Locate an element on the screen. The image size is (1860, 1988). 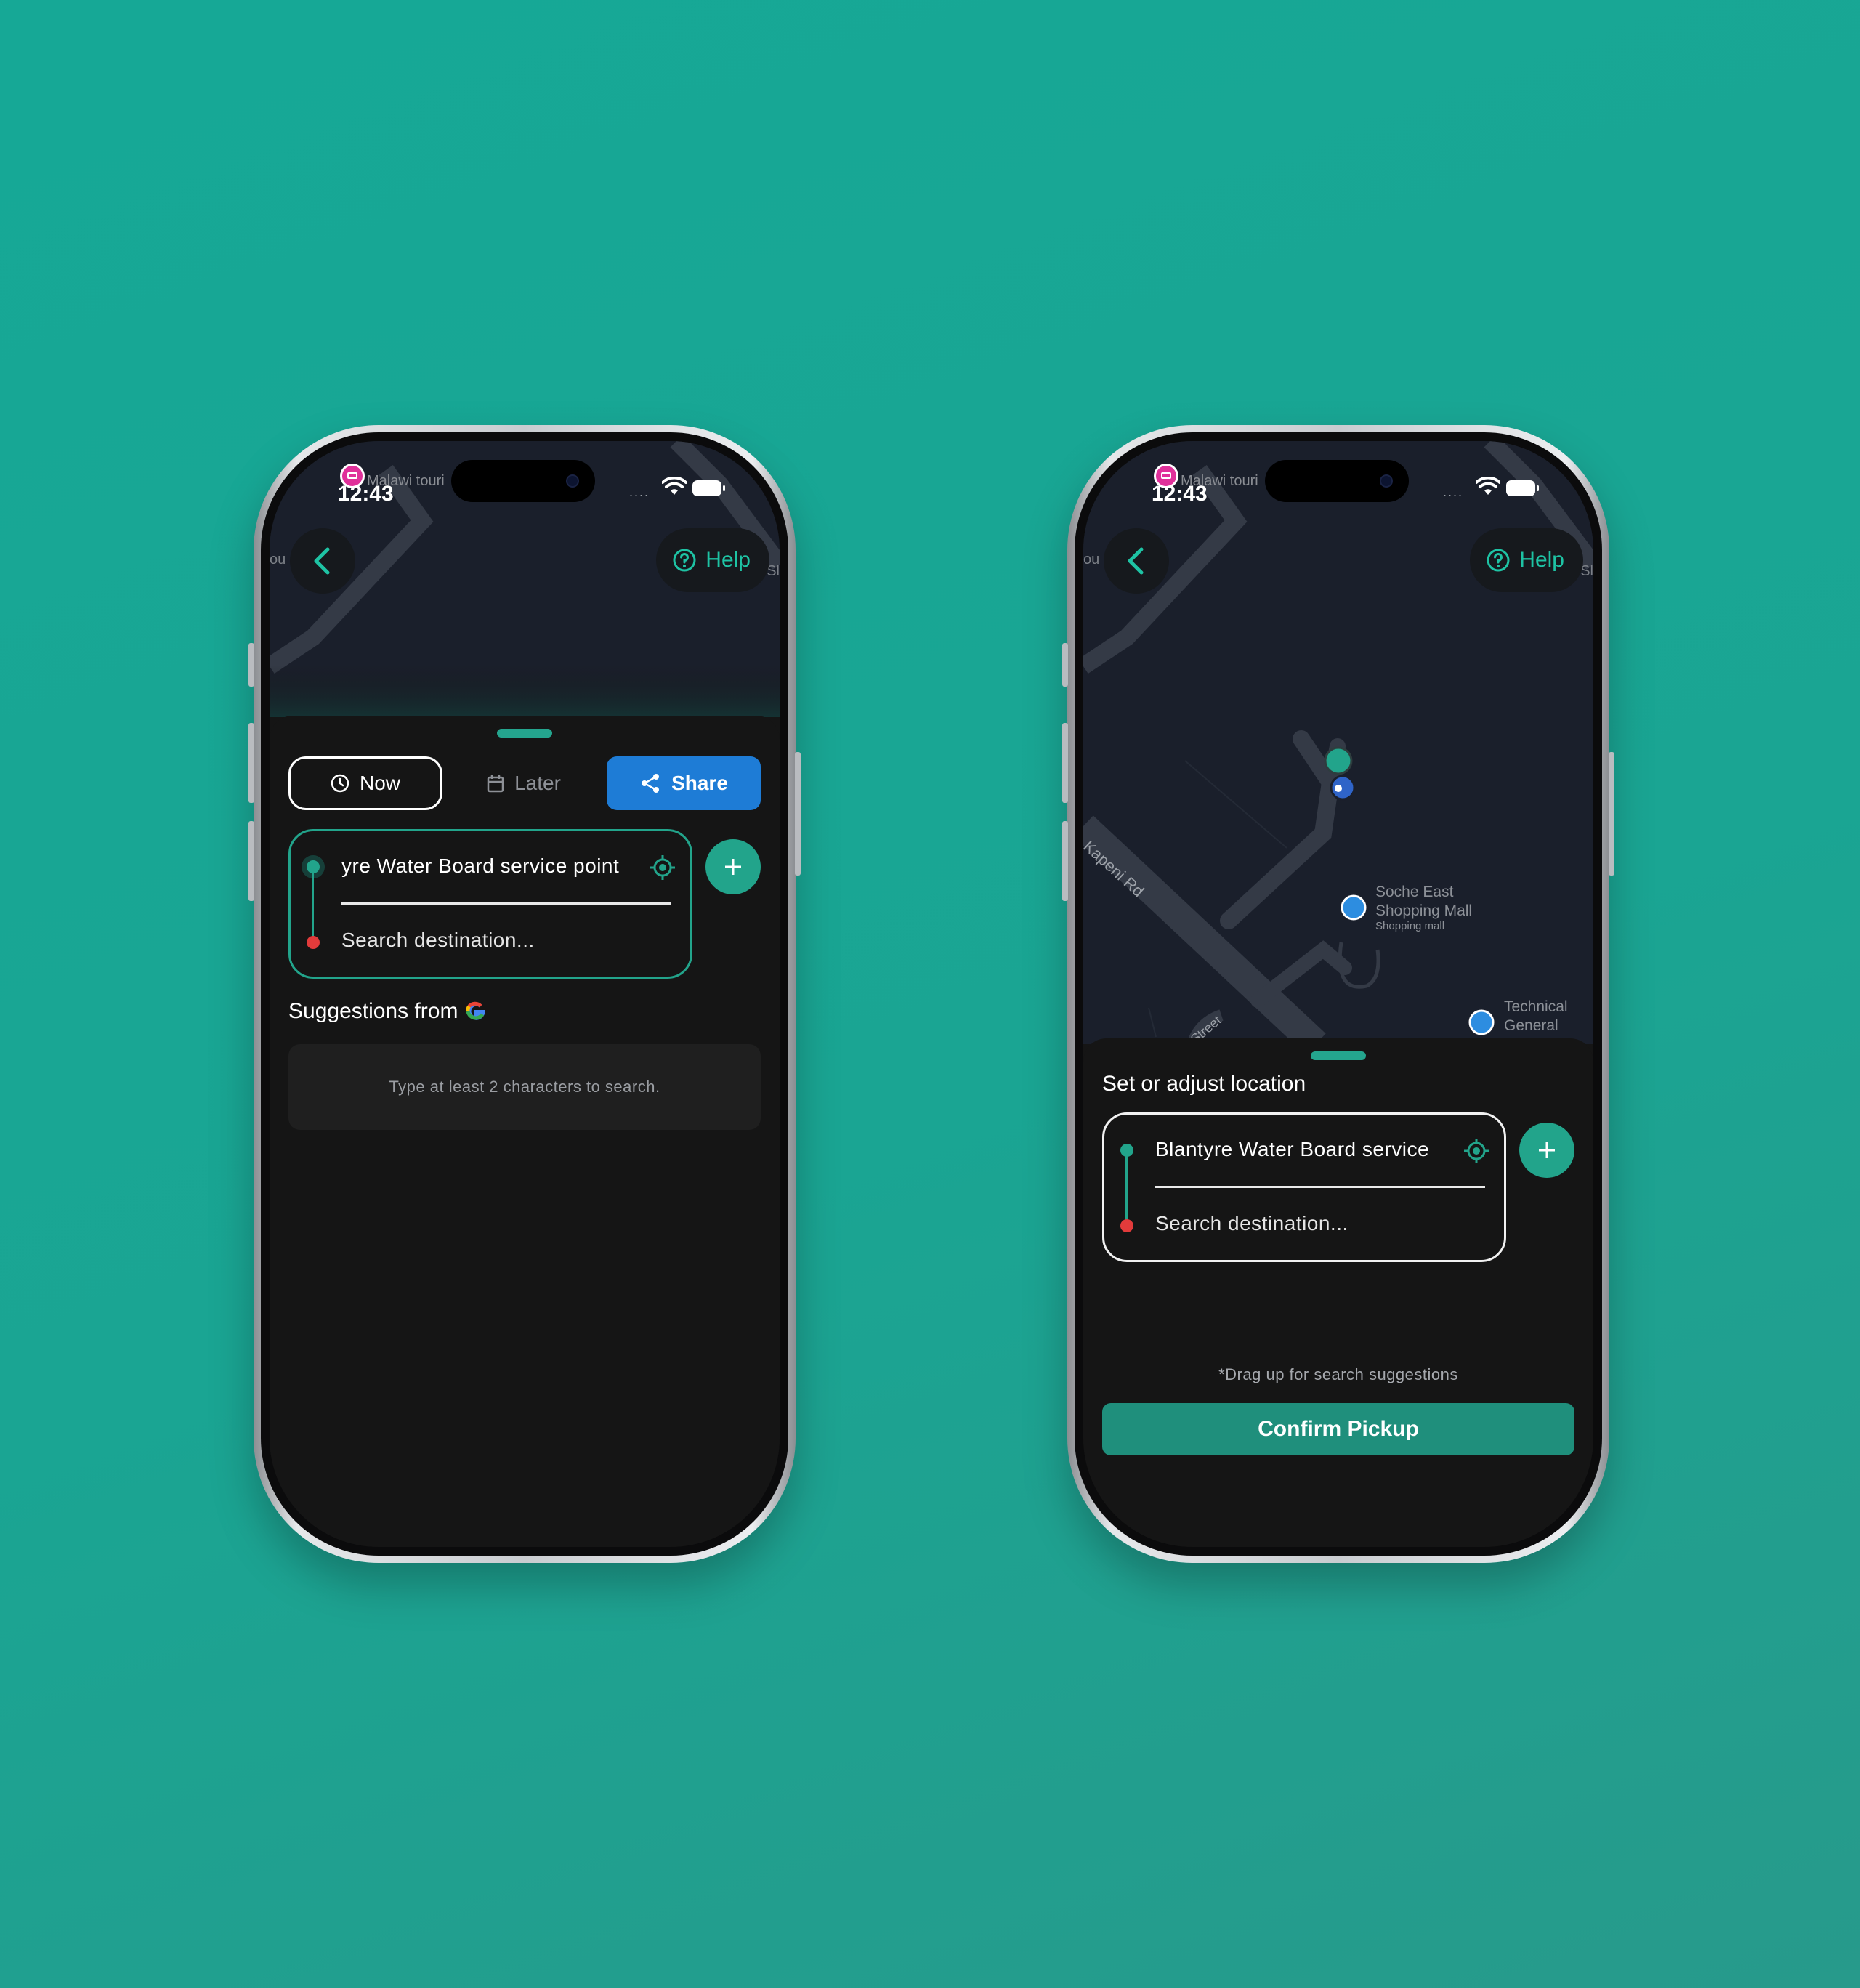
poi-name-line1: Soche East is located at coordinates (1414, 892).